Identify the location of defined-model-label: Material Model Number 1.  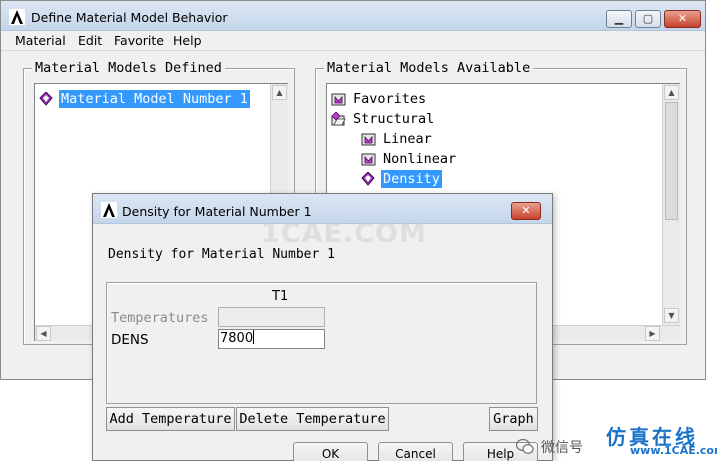
(154, 99).